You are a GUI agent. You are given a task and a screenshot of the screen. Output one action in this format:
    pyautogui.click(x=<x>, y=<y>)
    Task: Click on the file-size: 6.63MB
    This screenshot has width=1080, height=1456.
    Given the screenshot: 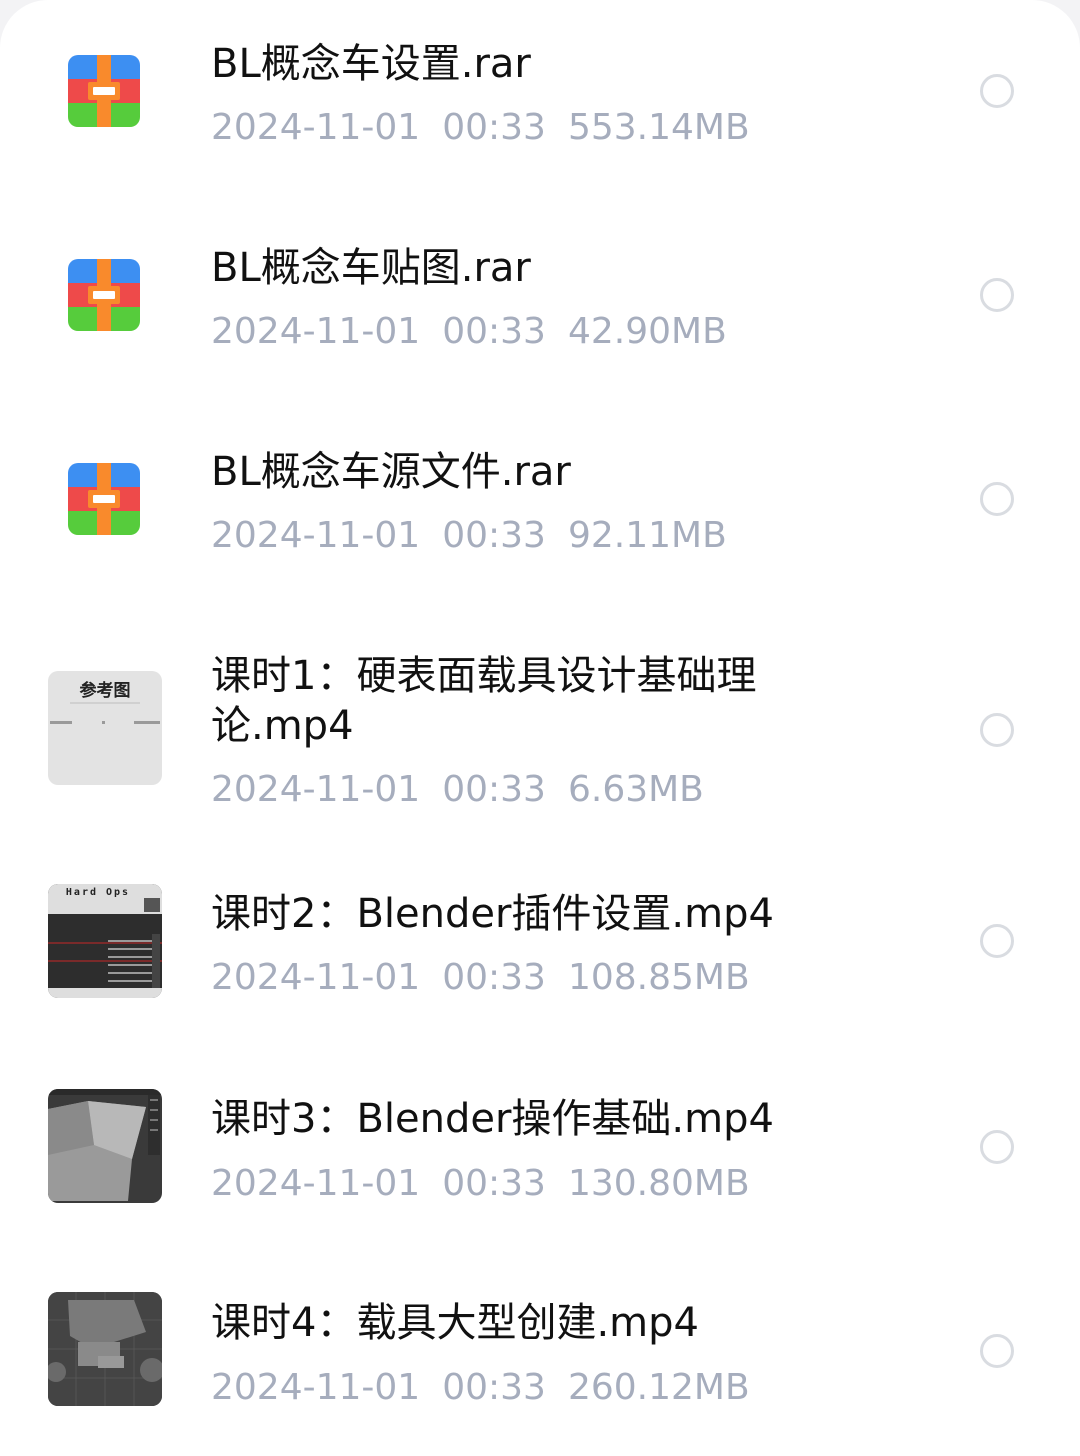 What is the action you would take?
    pyautogui.click(x=635, y=789)
    